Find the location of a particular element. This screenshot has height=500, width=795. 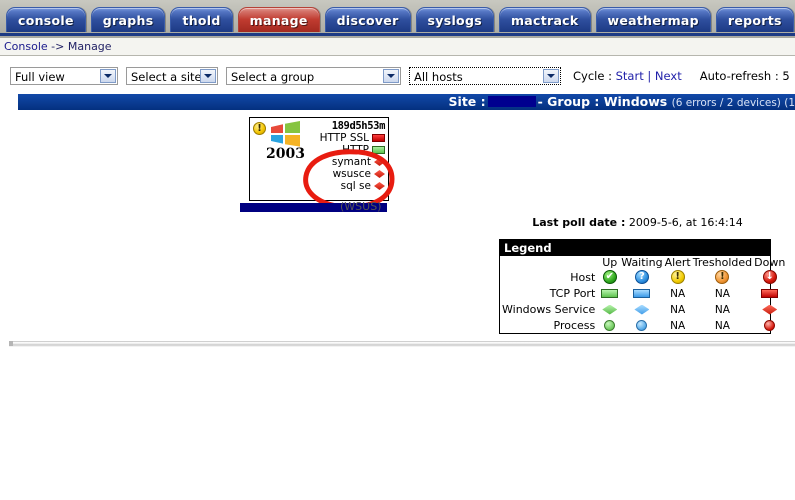

host-port-row: HTTP is located at coordinates (346, 150).